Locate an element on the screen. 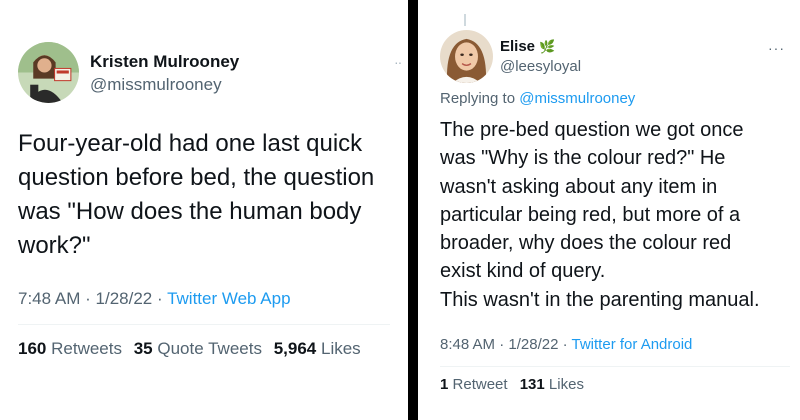 This screenshot has width=800, height=420. tweet-text-line: The pre-bed question we got once is located at coordinates (592, 130).